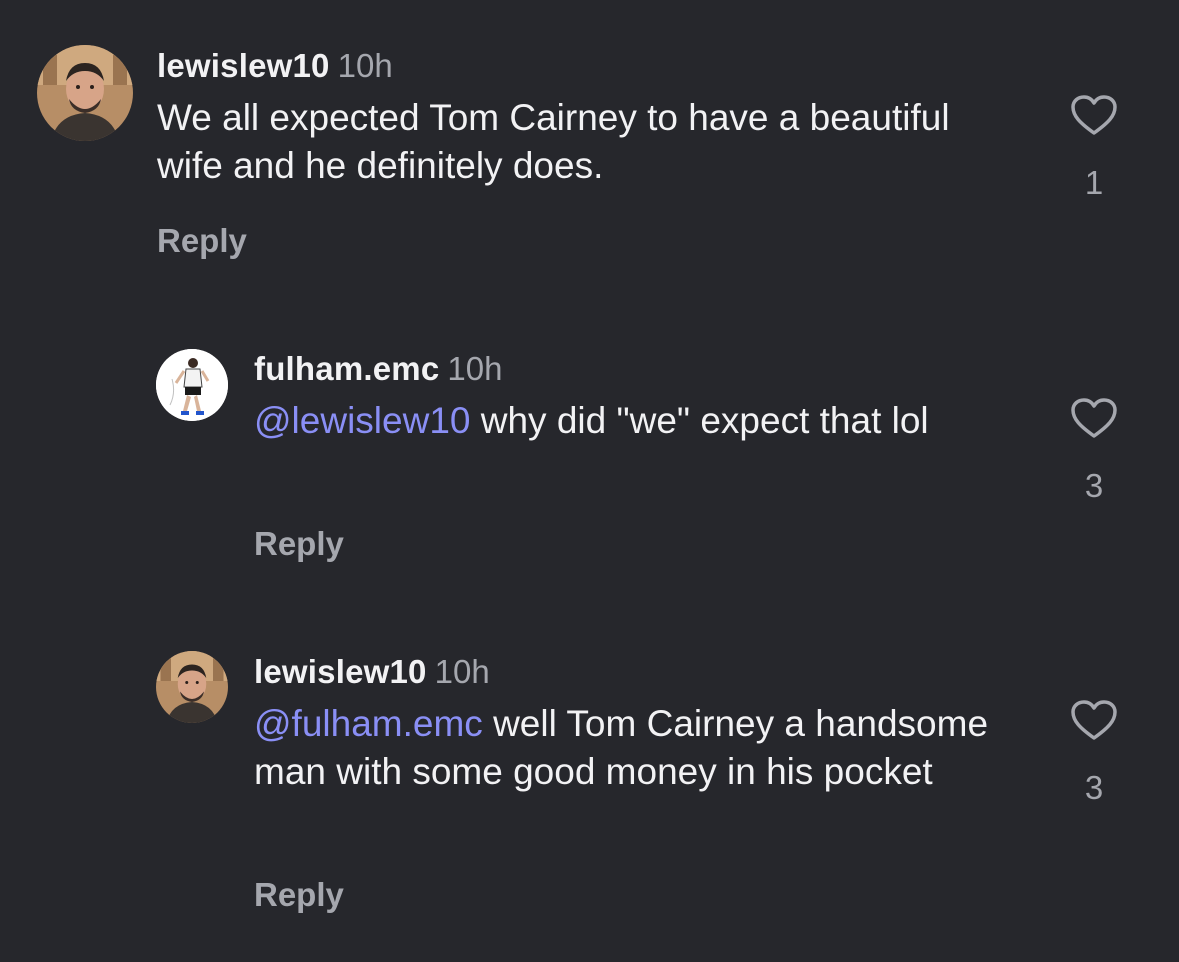 The height and width of the screenshot is (962, 1179). Describe the element at coordinates (346, 368) in the screenshot. I see `comment-username: fulham.emc` at that location.